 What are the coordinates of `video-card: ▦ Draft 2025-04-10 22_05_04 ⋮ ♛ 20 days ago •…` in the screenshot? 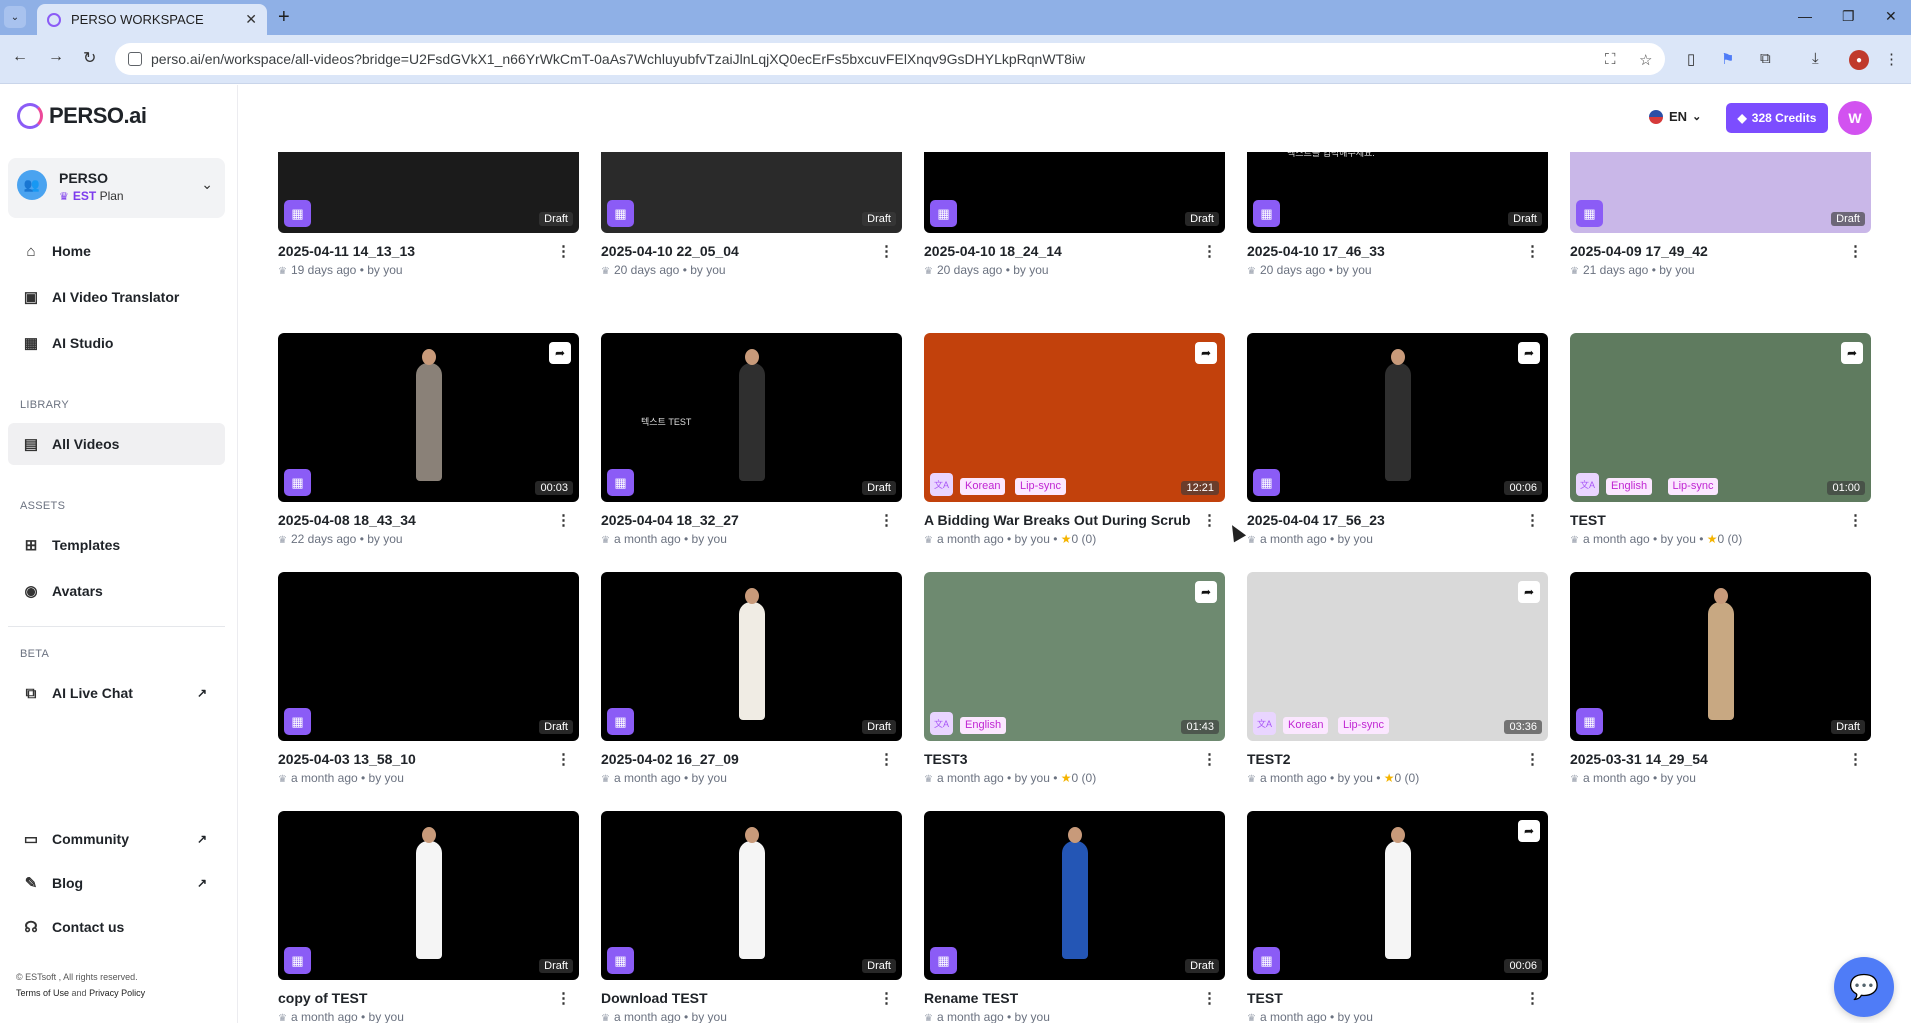 It's located at (751, 214).